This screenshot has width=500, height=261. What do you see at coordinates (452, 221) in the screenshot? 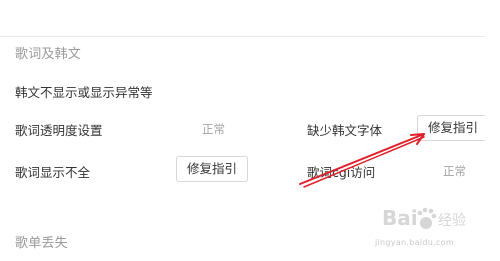
I see `svg-text: 经验` at bounding box center [452, 221].